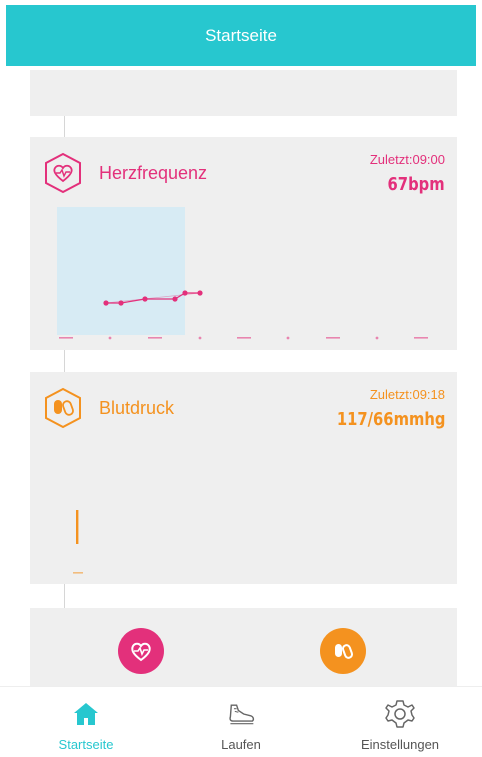 Image resolution: width=482 pixels, height=757 pixels. I want to click on heart-rate-chart, so click(242, 273).